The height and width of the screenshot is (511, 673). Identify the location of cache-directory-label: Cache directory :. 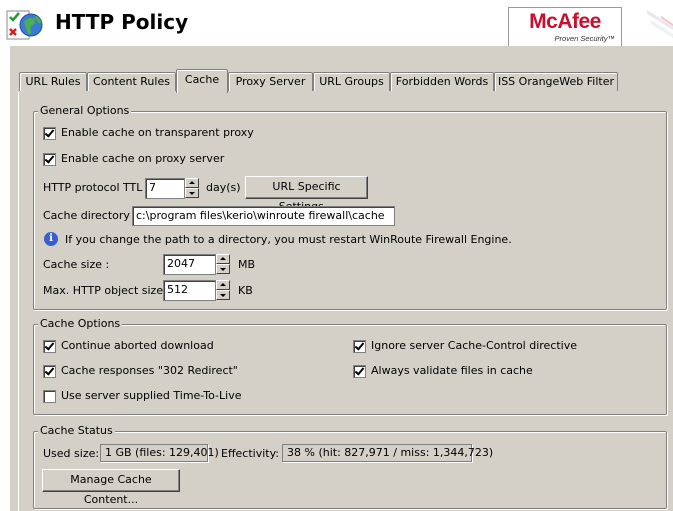
(90, 215).